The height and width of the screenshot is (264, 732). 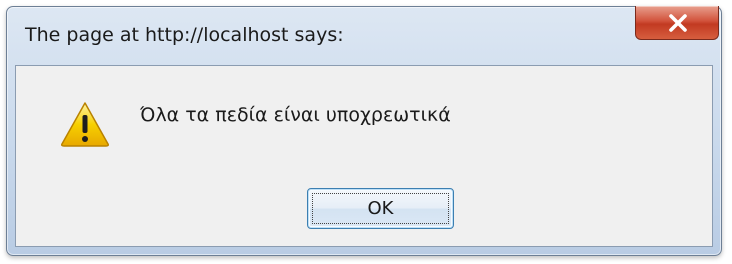 I want to click on dialog-message: Όλα τα πεδία είναι υποχρεωτικά, so click(x=295, y=115).